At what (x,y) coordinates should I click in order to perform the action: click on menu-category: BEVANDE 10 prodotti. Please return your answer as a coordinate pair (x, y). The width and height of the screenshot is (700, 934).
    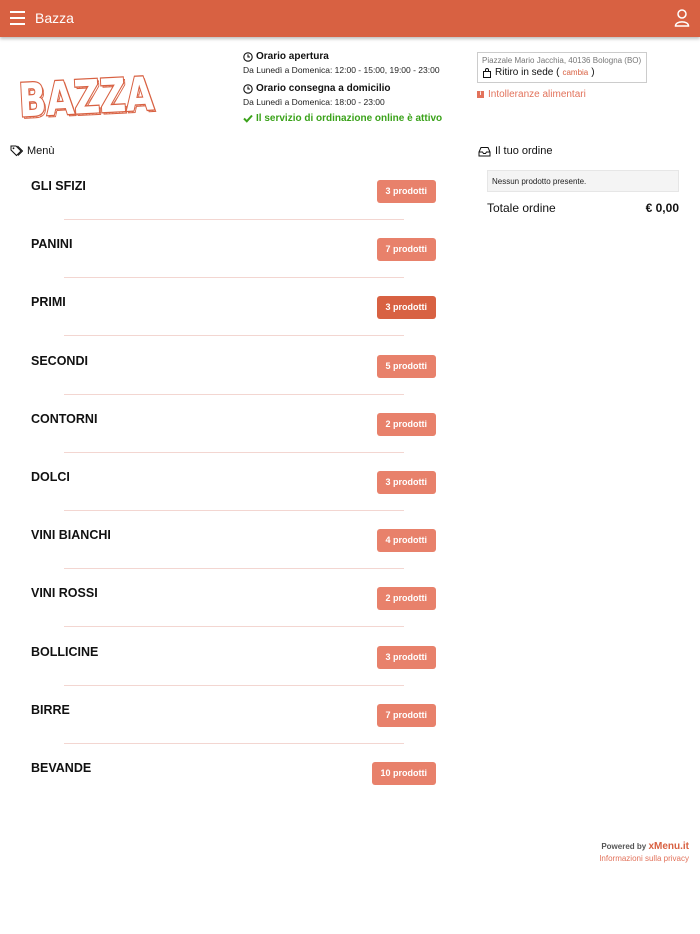
    Looking at the image, I should click on (233, 790).